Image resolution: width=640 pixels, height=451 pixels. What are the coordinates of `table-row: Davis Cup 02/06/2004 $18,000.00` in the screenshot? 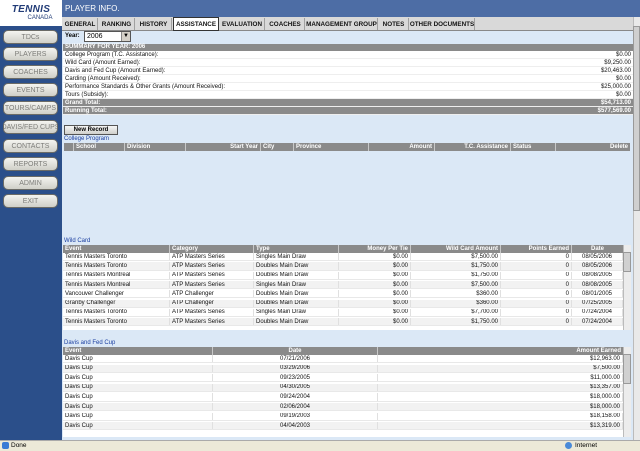 It's located at (343, 407).